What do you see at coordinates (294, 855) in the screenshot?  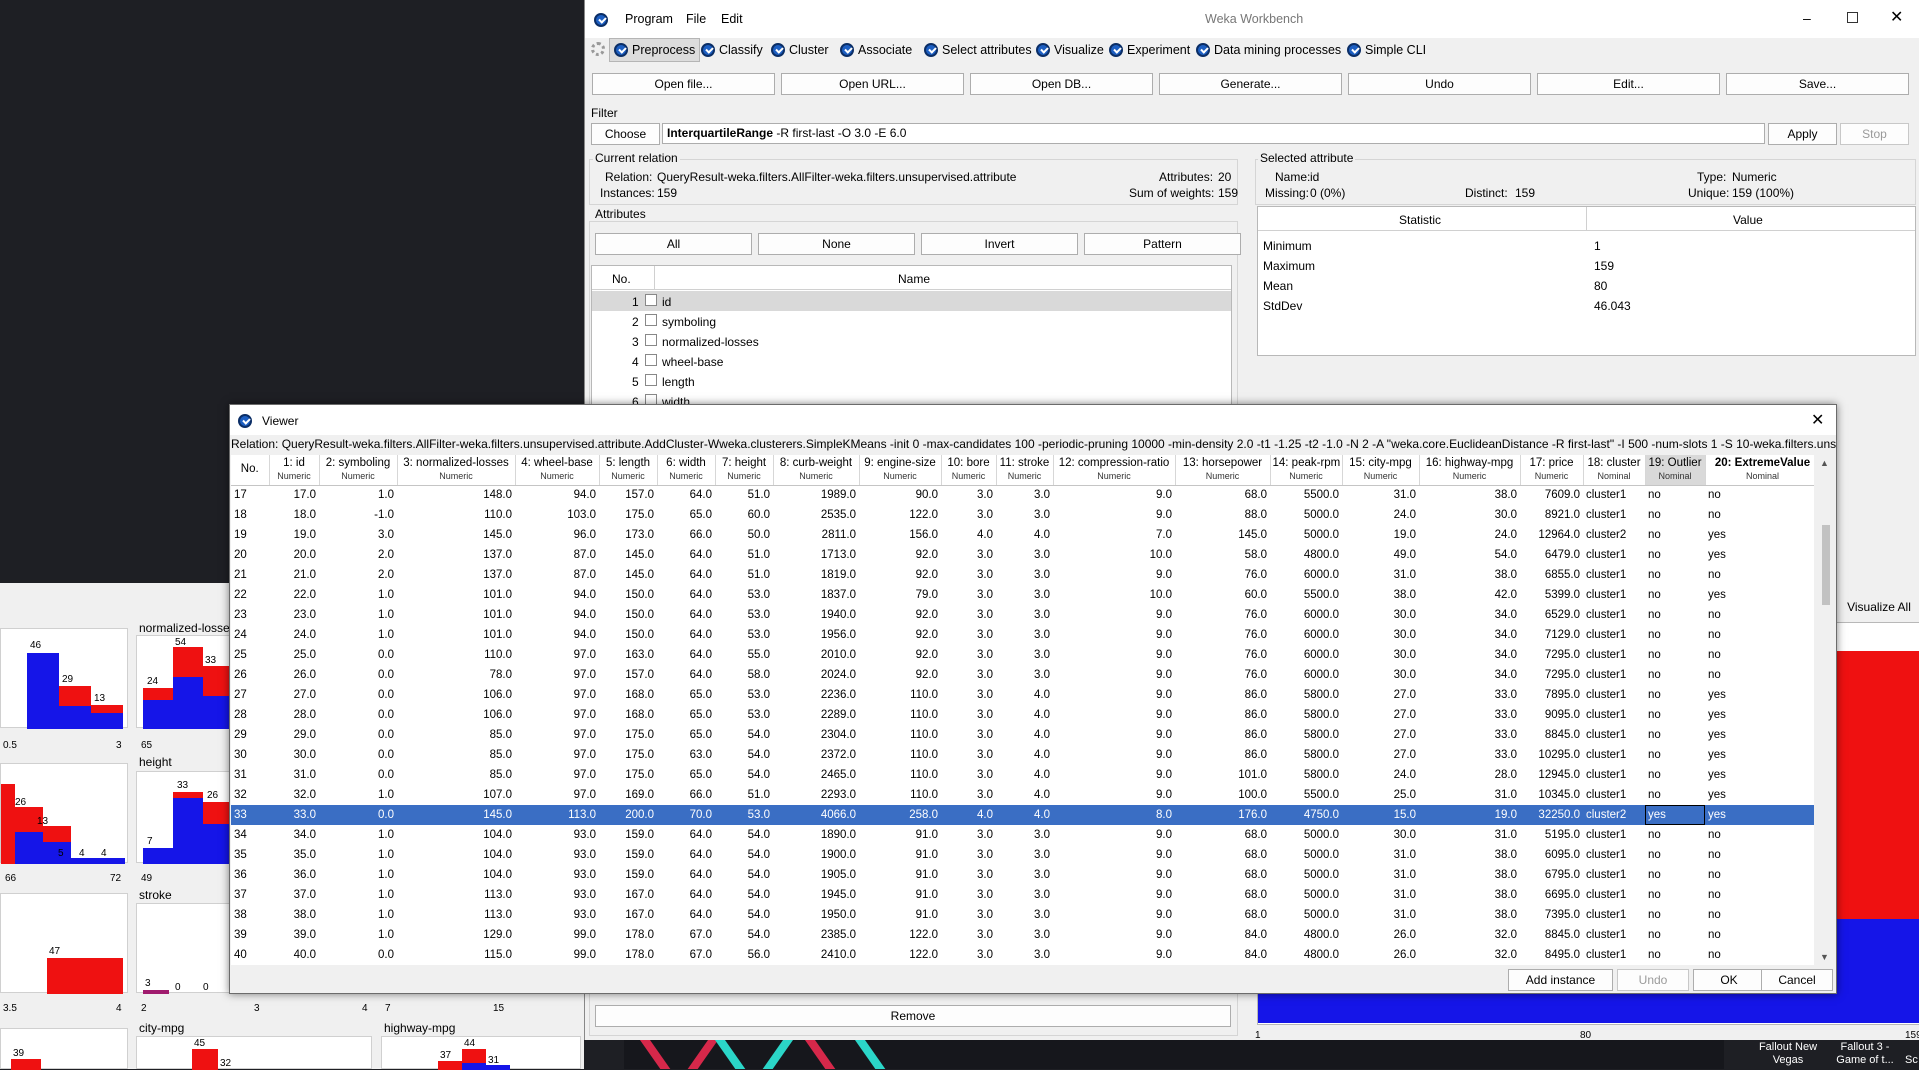 I see `table-cell: 35.0` at bounding box center [294, 855].